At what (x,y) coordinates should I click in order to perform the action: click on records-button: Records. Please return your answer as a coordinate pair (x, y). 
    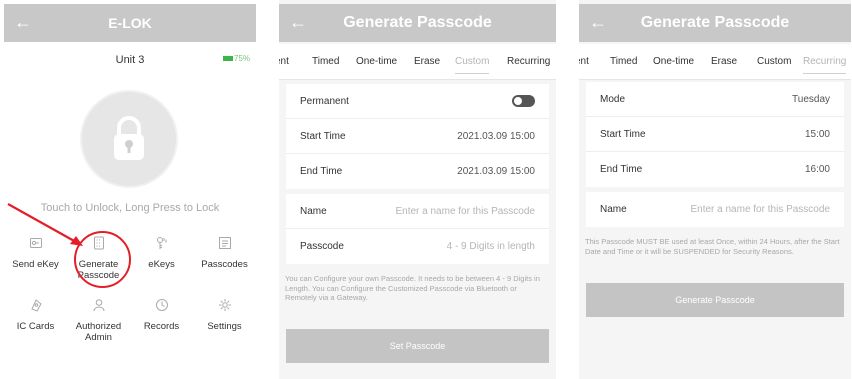
    Looking at the image, I should click on (161, 315).